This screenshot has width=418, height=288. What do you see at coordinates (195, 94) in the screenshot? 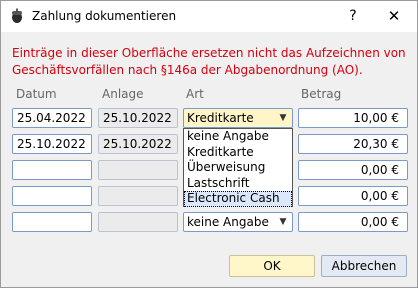
I see `column-header-art: Art` at bounding box center [195, 94].